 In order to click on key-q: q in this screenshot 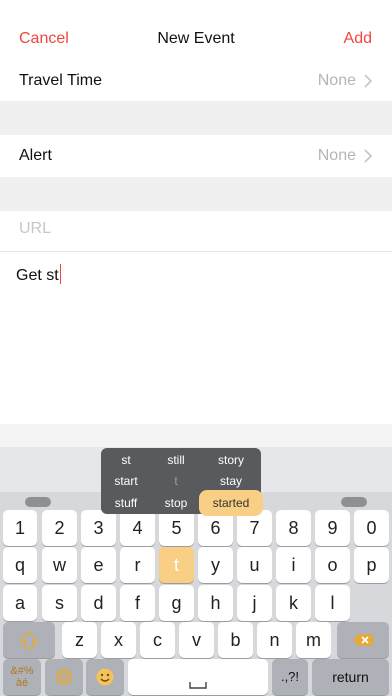, I will do `click(20, 565)`.